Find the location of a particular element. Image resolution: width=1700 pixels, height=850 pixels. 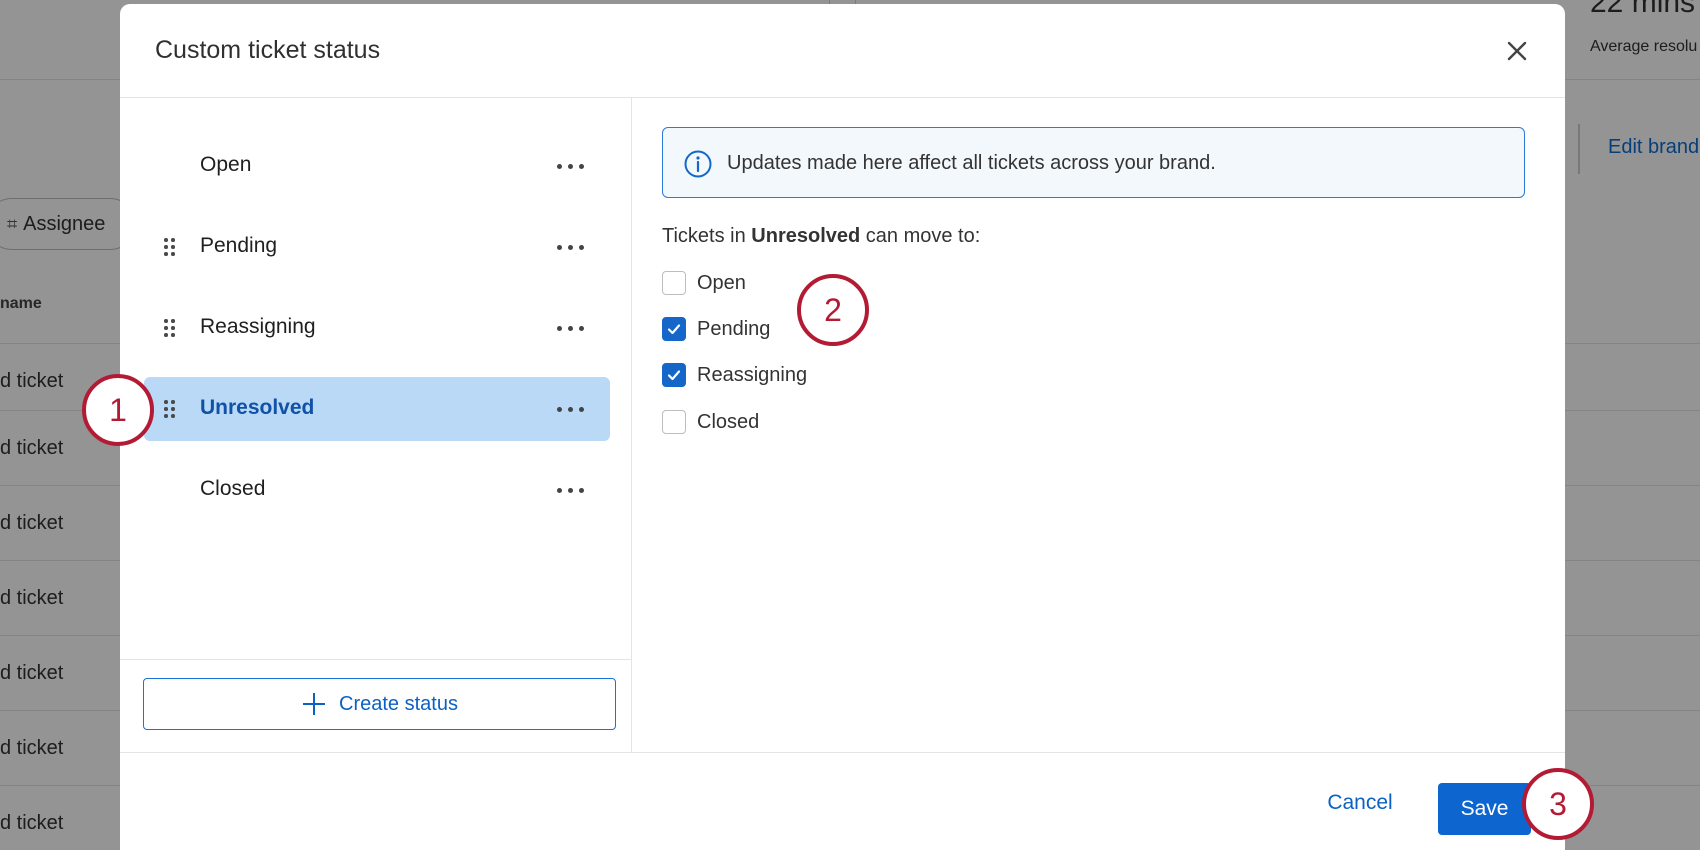

checkbox-pending is located at coordinates (674, 329).